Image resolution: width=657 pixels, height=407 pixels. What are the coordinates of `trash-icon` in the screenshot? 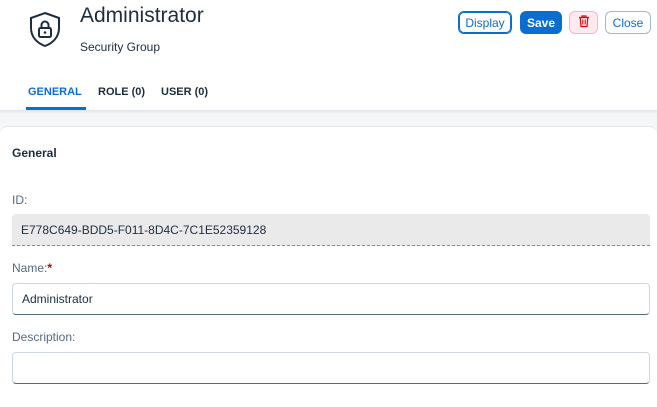 It's located at (584, 22).